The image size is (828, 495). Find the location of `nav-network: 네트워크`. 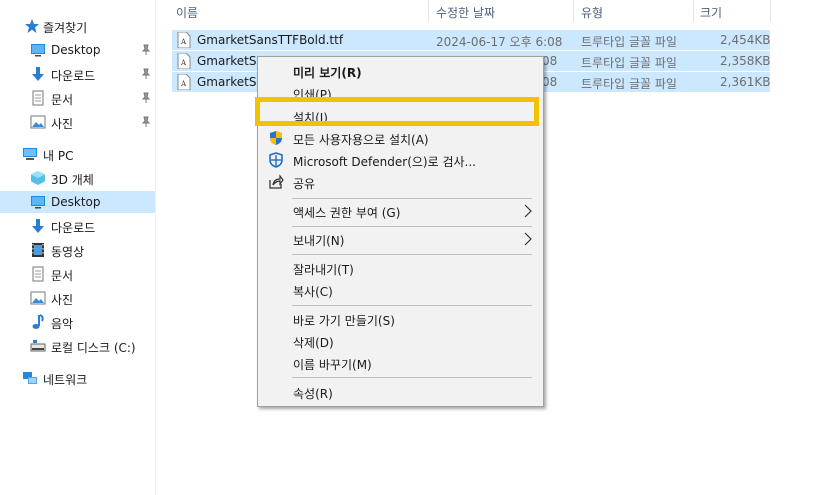

nav-network: 네트워크 is located at coordinates (77, 378).